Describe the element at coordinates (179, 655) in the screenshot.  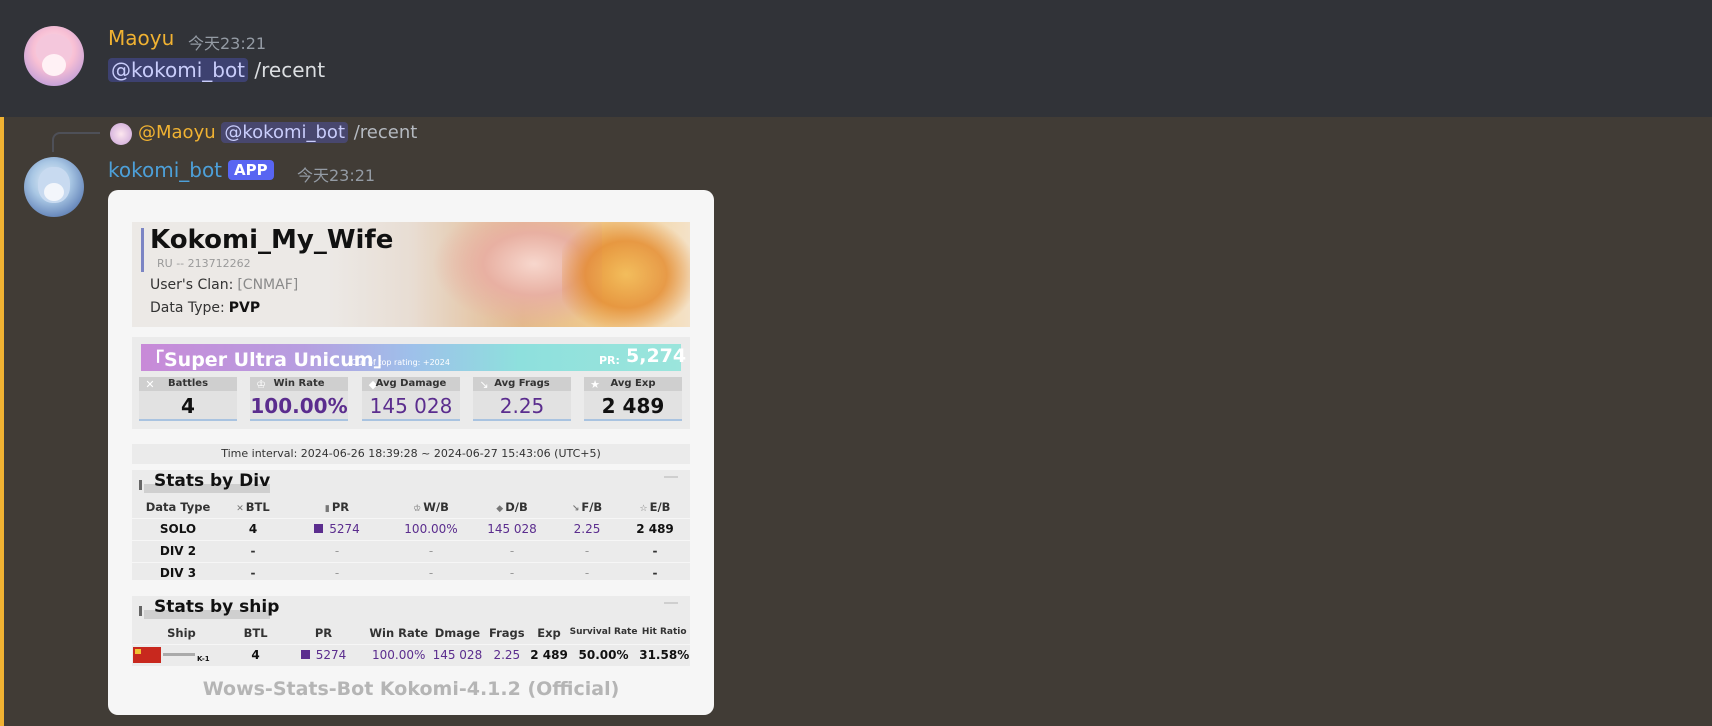
I see `ship-icon` at that location.